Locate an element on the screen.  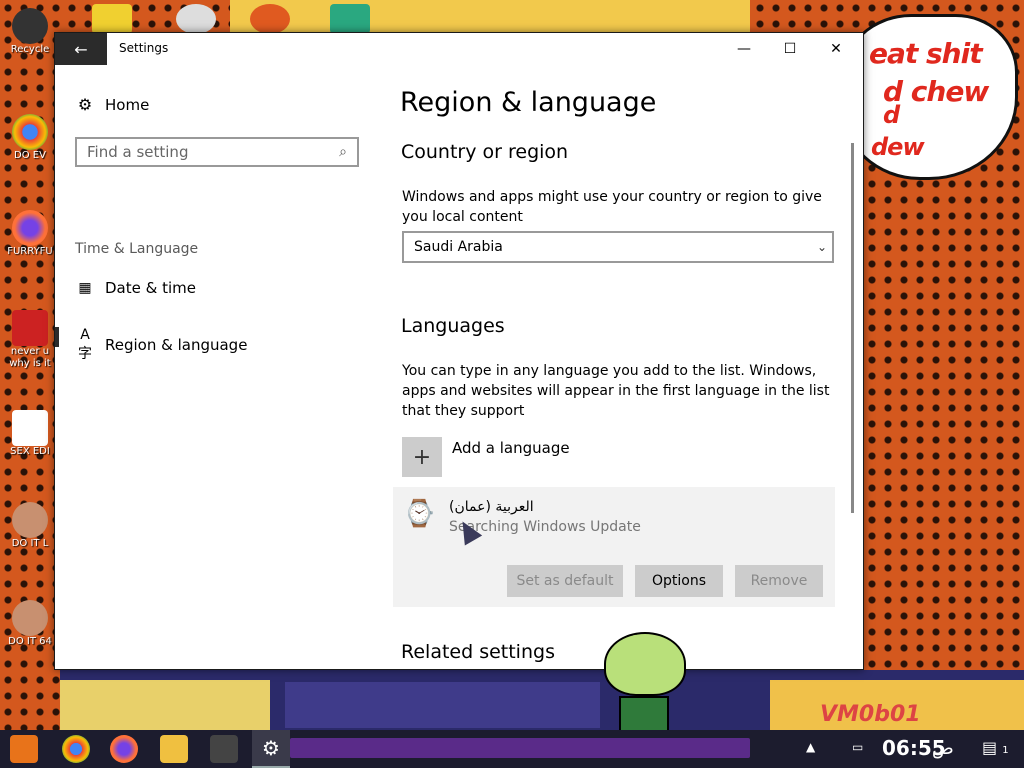
home-nav: ⚙ Home is located at coordinates (112, 104).